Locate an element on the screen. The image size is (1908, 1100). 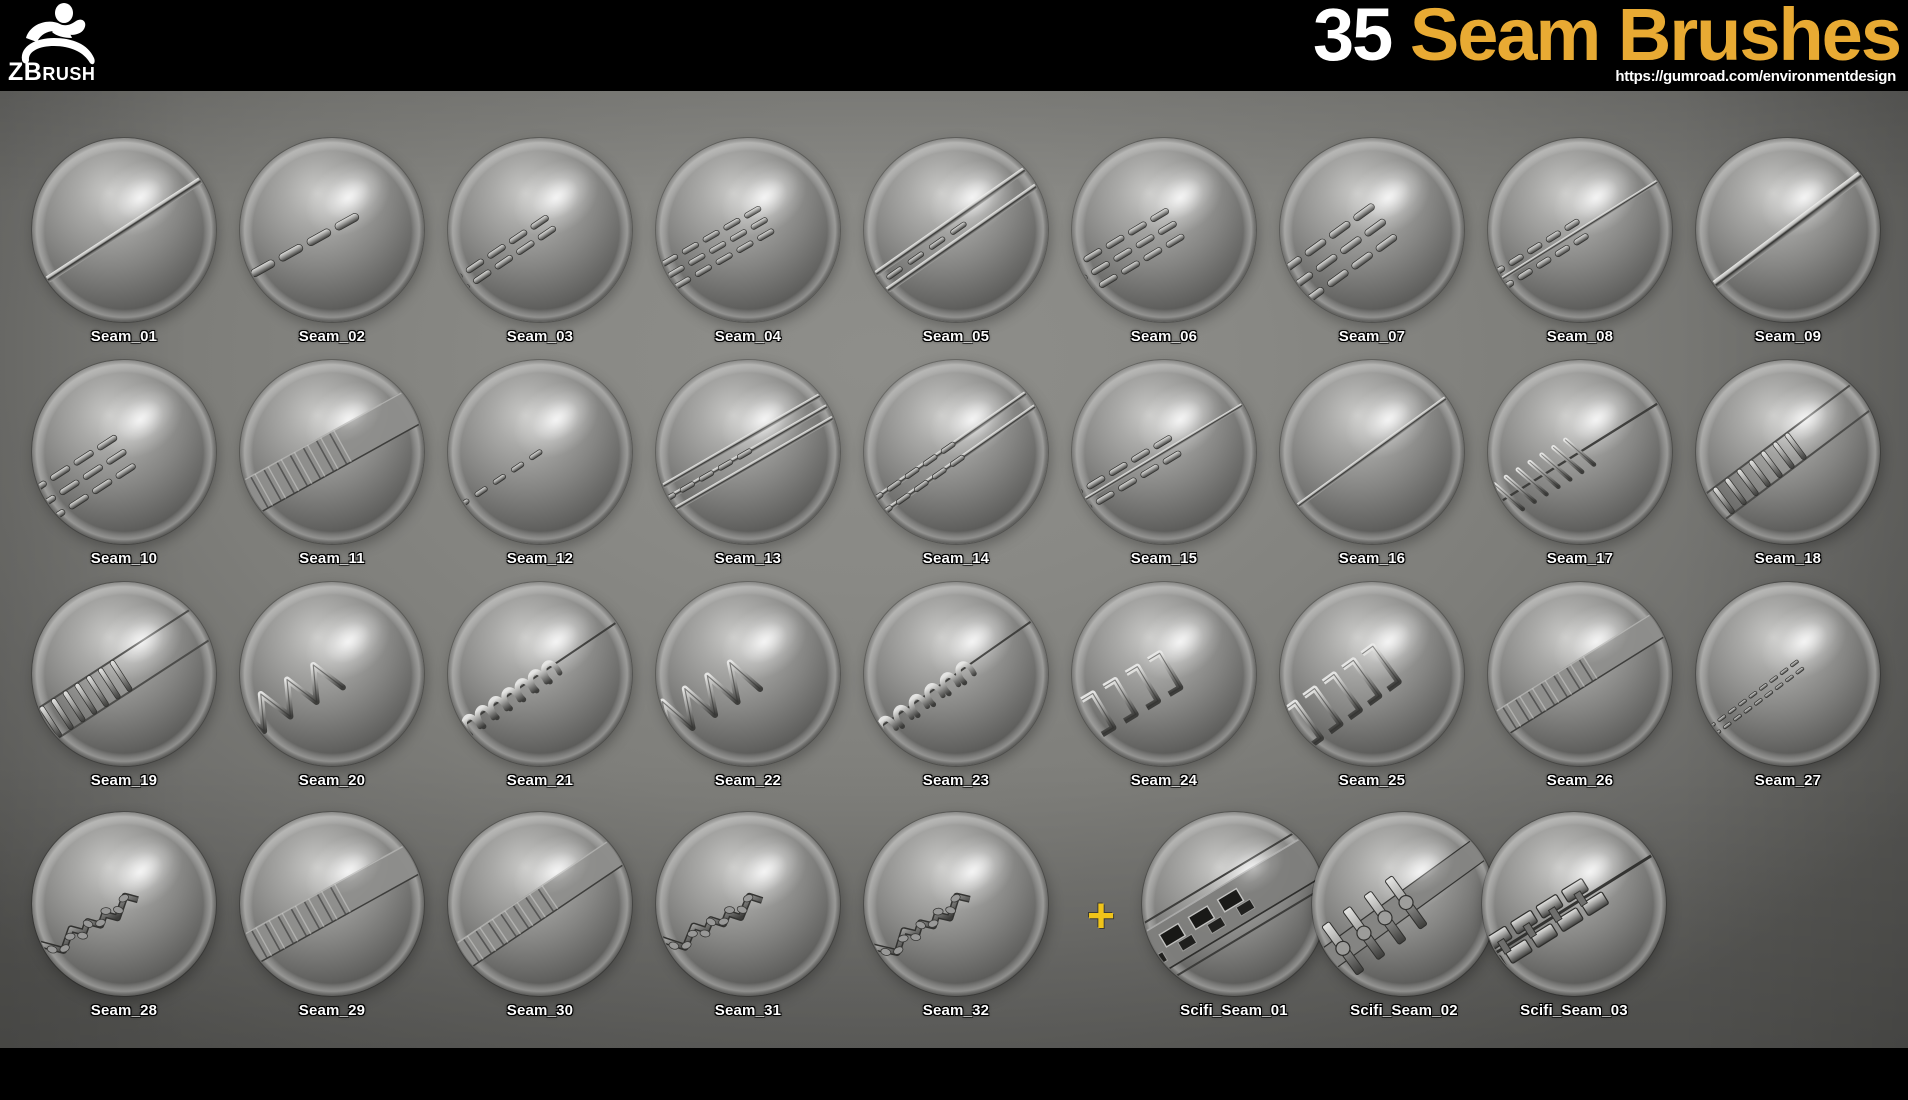
brush-label: Seam_17 is located at coordinates (1580, 558).